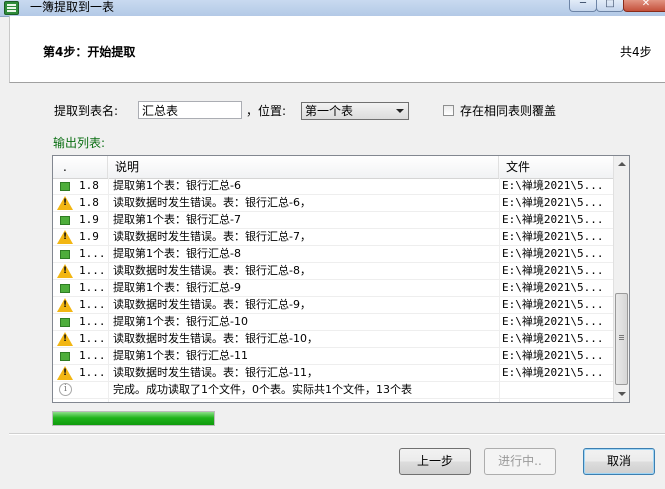 The width and height of the screenshot is (665, 489). Describe the element at coordinates (520, 461) in the screenshot. I see `next-step-button: 进行中..` at that location.